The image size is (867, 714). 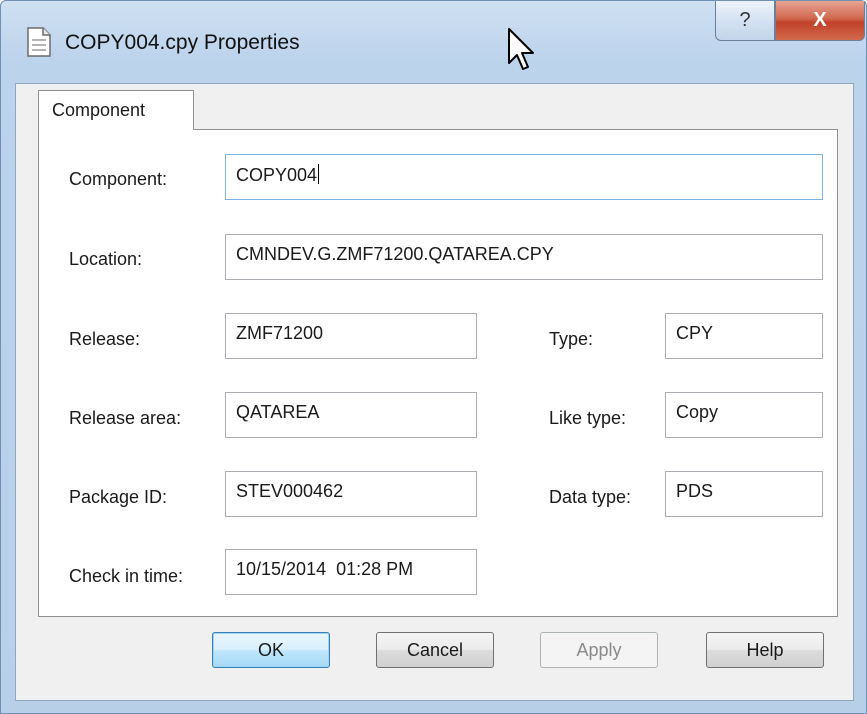 What do you see at coordinates (590, 497) in the screenshot?
I see `data-type-label: Data type:` at bounding box center [590, 497].